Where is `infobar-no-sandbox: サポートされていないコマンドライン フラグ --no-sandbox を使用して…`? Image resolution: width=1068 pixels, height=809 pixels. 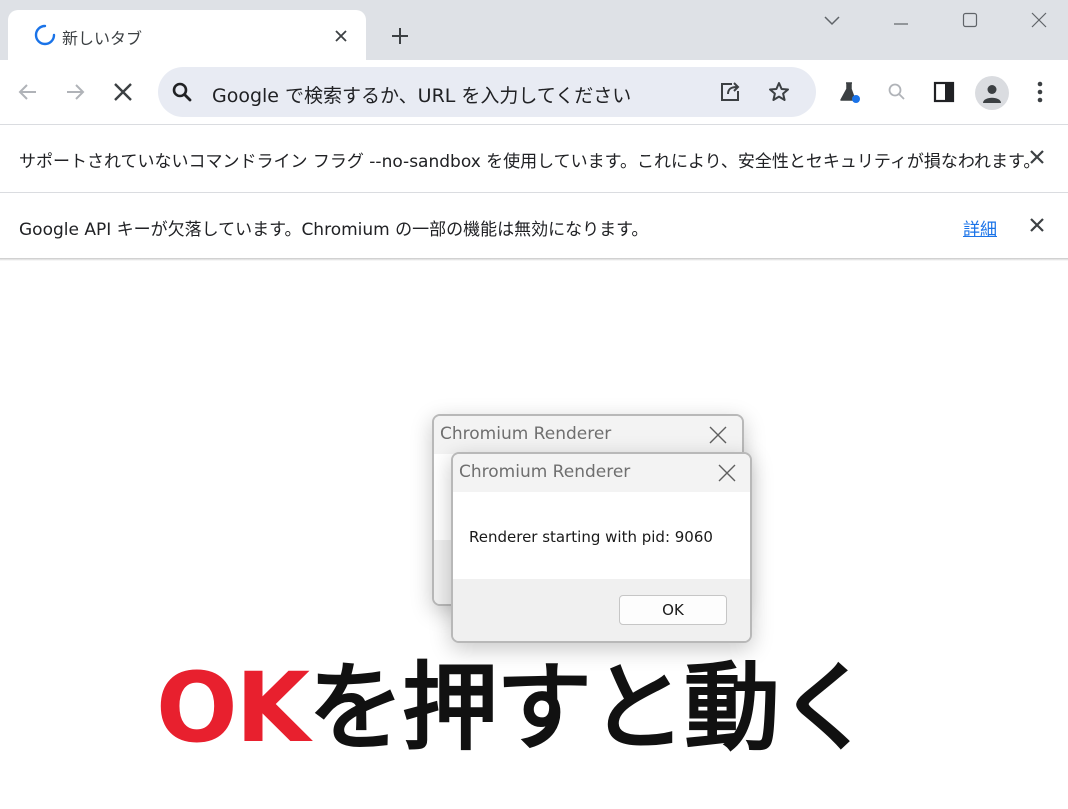
infobar-no-sandbox: サポートされていないコマンドライン フラグ --no-sandbox を使用して… is located at coordinates (534, 157).